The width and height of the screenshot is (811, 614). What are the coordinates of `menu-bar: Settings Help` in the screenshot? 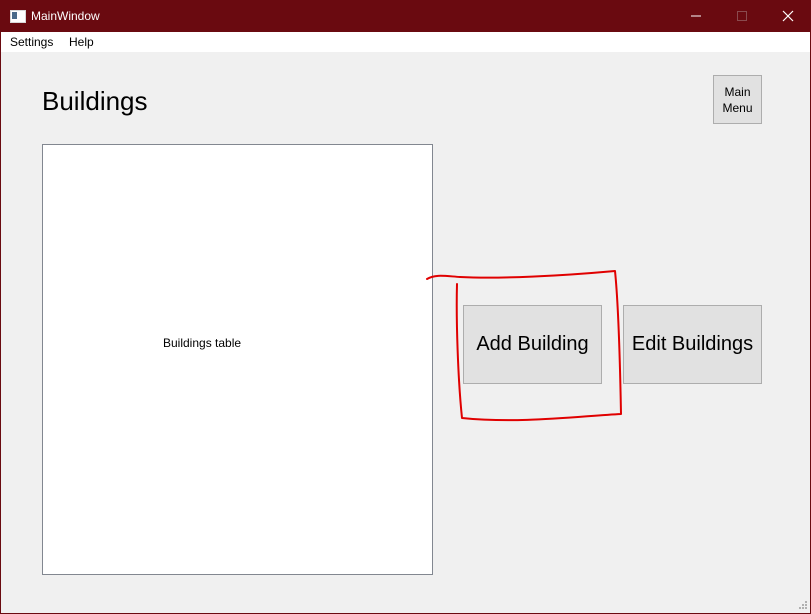 It's located at (405, 42).